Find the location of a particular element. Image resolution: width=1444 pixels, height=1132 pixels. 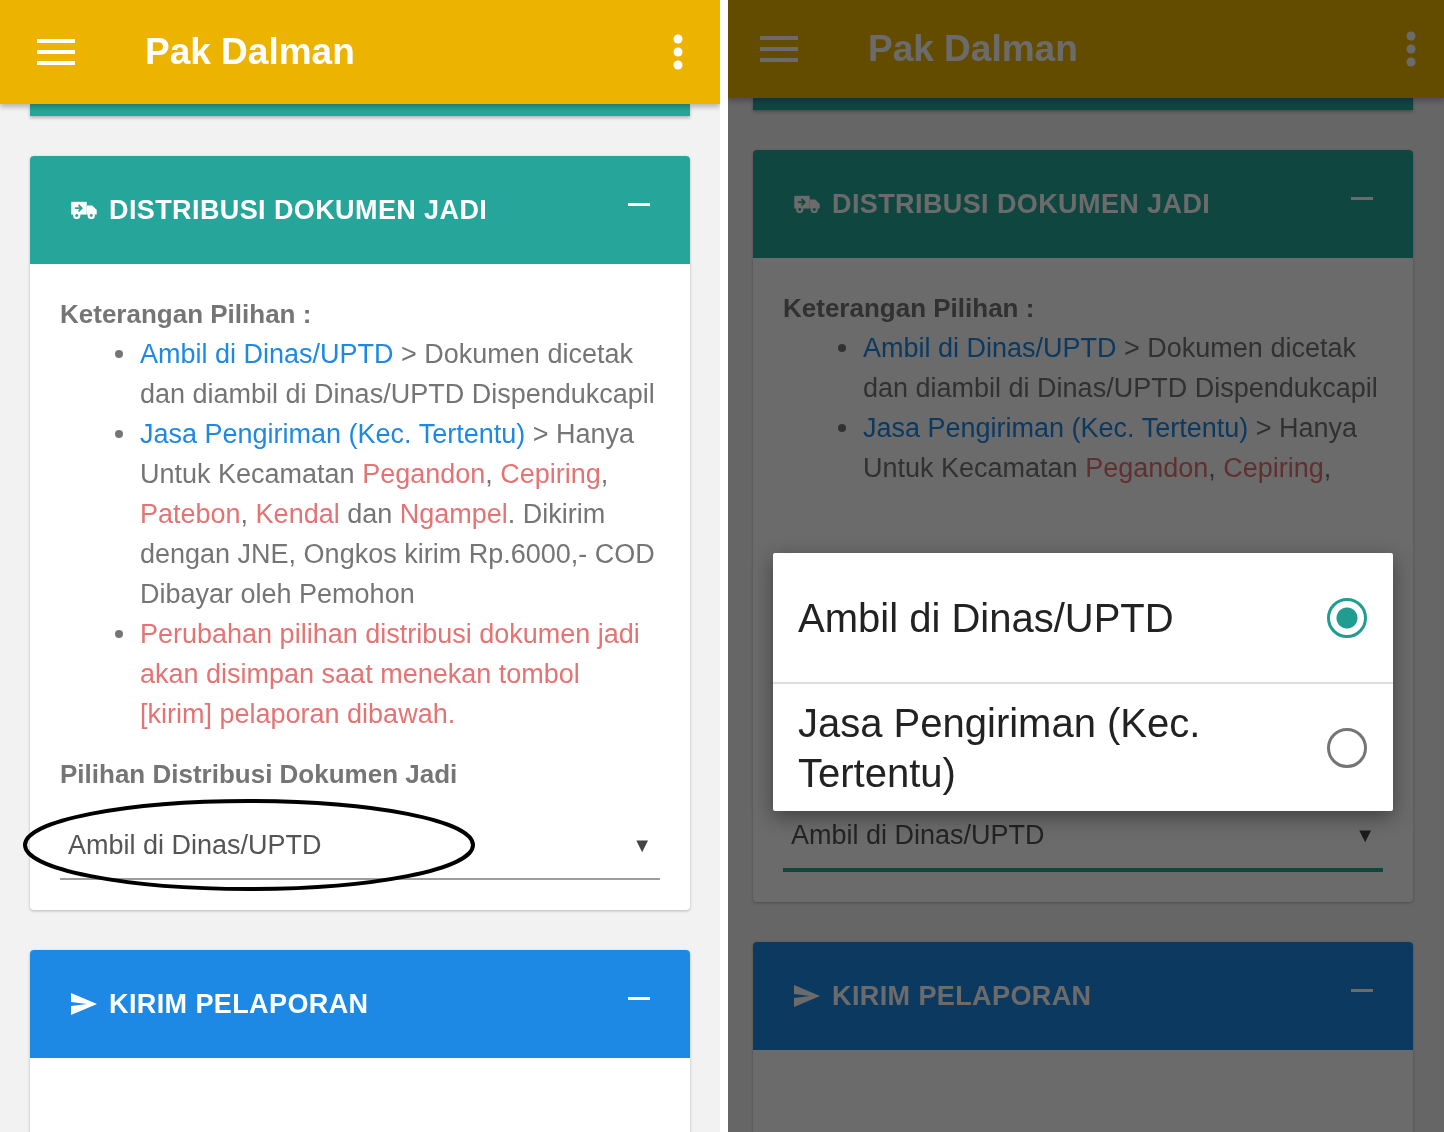

dialog-option: Ambil di Dinas/UPTD is located at coordinates (1083, 617).